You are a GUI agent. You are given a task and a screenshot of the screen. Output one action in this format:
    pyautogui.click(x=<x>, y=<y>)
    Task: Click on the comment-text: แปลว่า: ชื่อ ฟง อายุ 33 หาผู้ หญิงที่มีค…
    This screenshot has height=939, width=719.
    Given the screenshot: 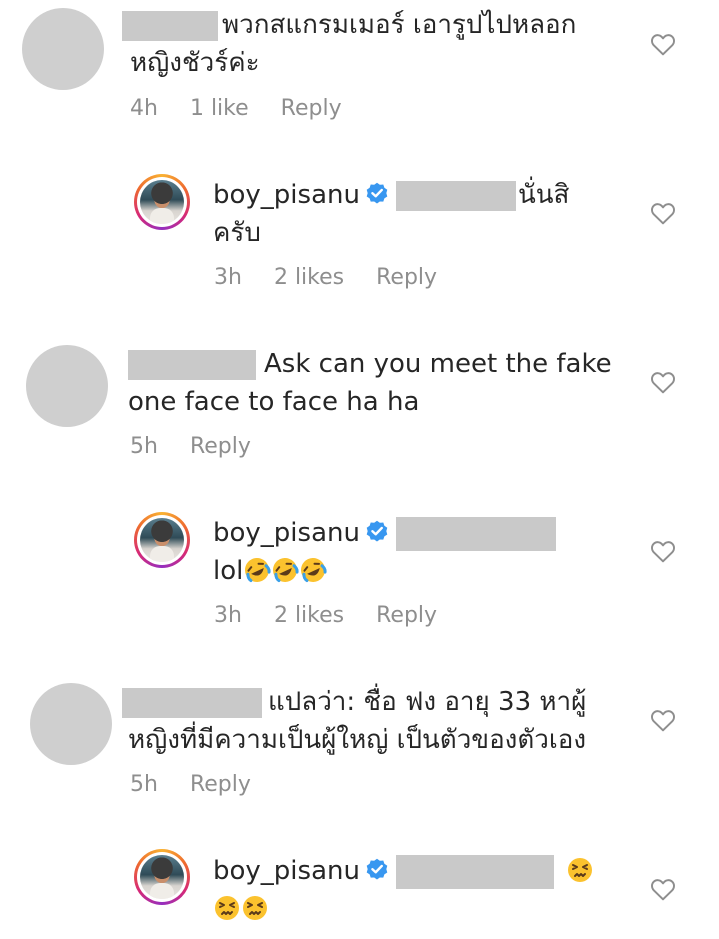 What is the action you would take?
    pyautogui.click(x=354, y=721)
    